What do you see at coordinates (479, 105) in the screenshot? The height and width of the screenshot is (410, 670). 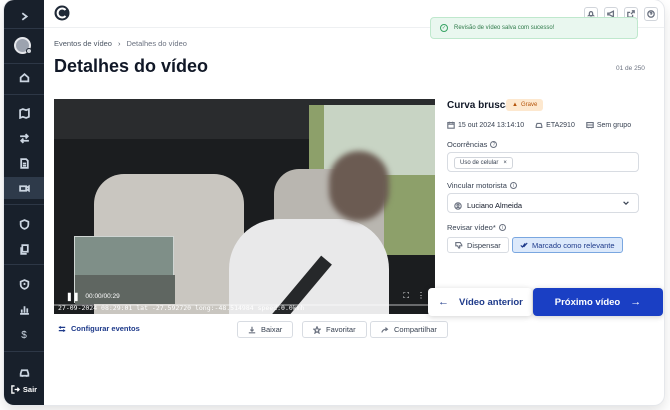 I see `event-title: Curva brusca` at bounding box center [479, 105].